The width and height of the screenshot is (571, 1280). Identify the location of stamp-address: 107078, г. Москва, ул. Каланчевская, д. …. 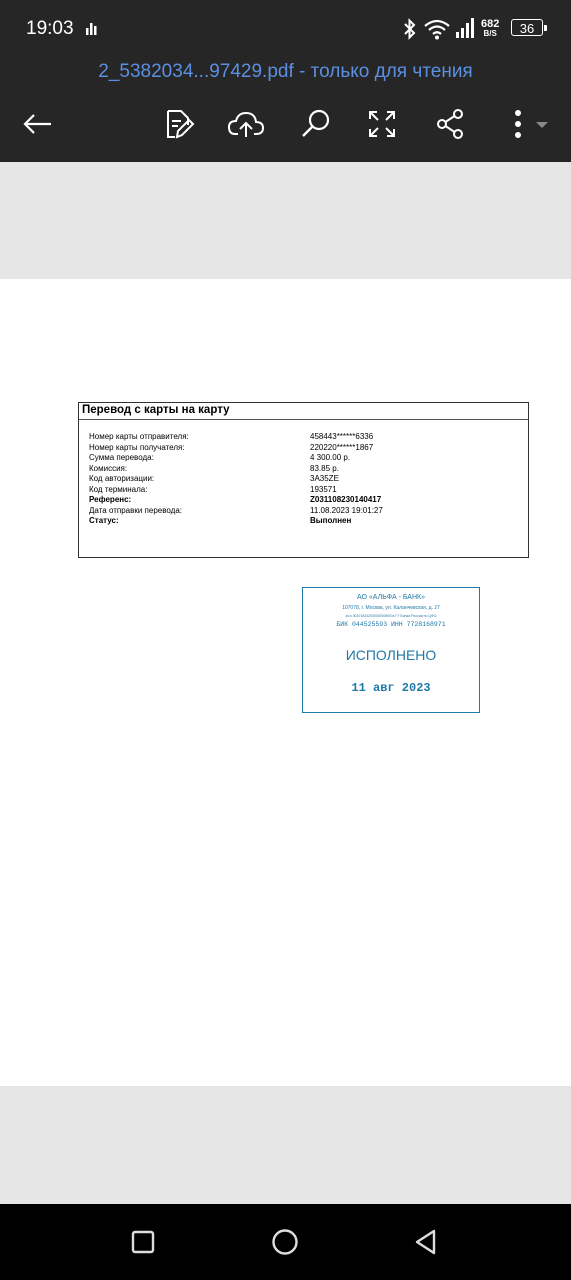
(391, 608).